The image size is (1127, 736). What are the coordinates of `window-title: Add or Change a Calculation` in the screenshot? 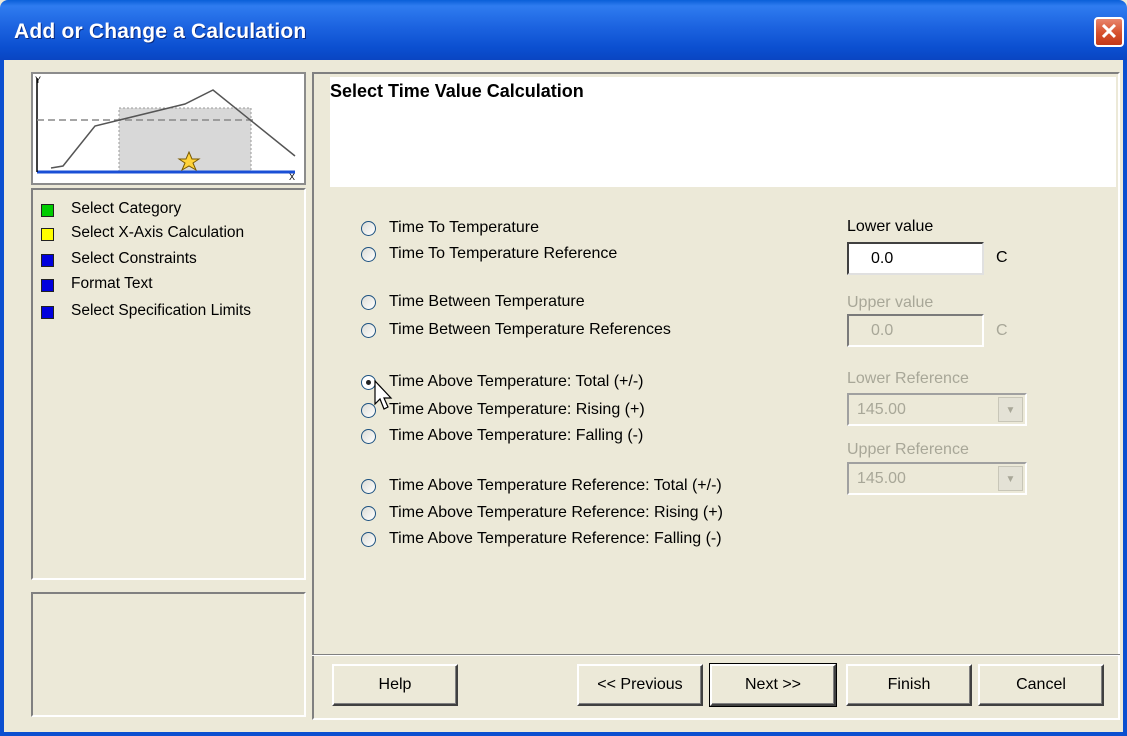 It's located at (160, 31).